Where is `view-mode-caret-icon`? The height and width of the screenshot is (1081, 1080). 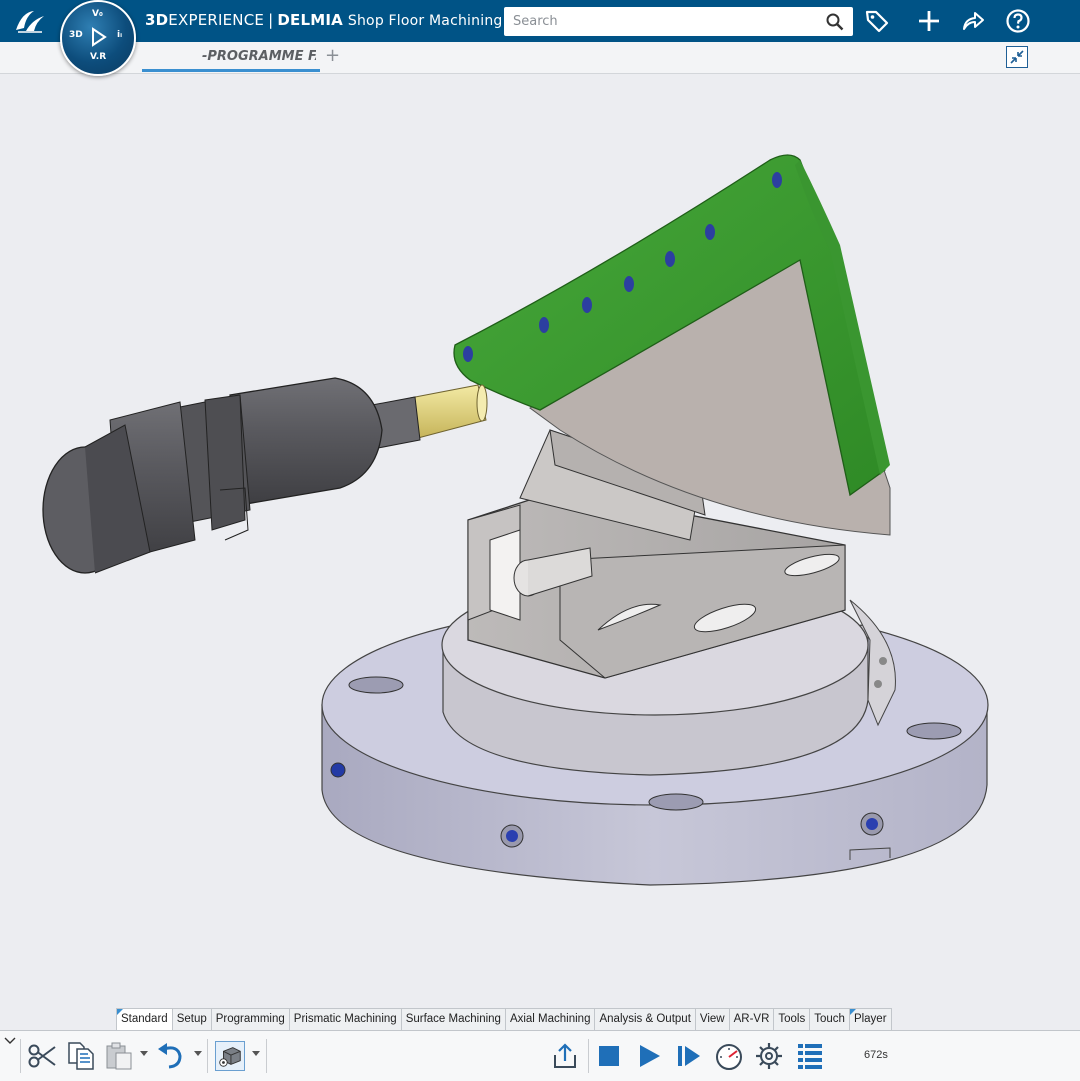
view-mode-caret-icon is located at coordinates (256, 1054).